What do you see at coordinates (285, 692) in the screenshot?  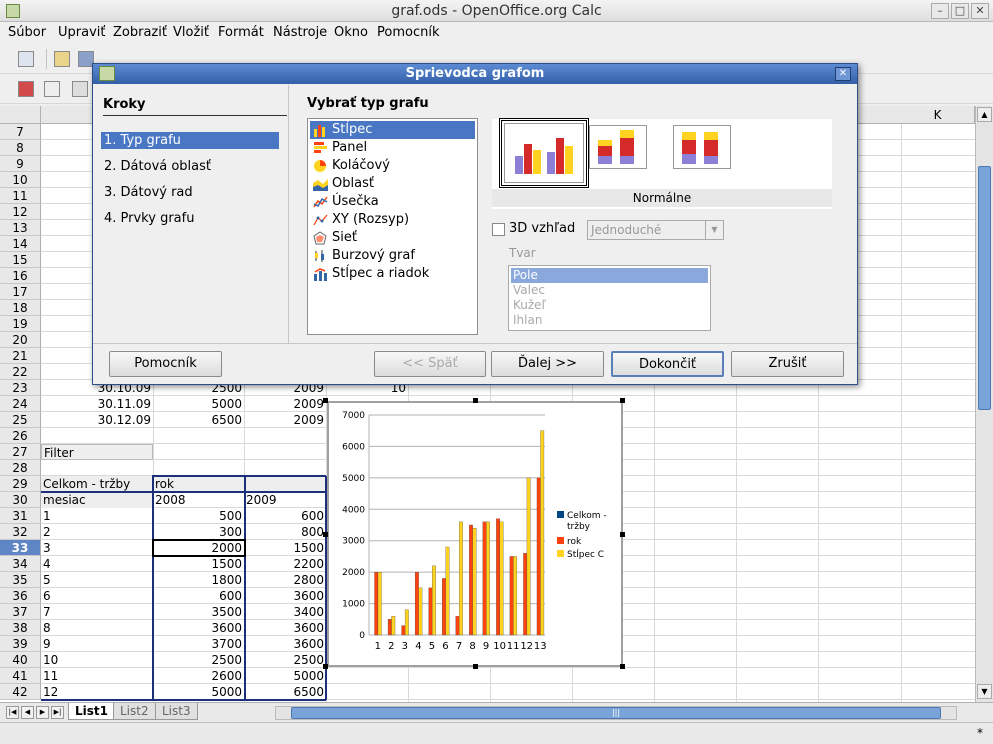 I see `pivot-cell: 6500` at bounding box center [285, 692].